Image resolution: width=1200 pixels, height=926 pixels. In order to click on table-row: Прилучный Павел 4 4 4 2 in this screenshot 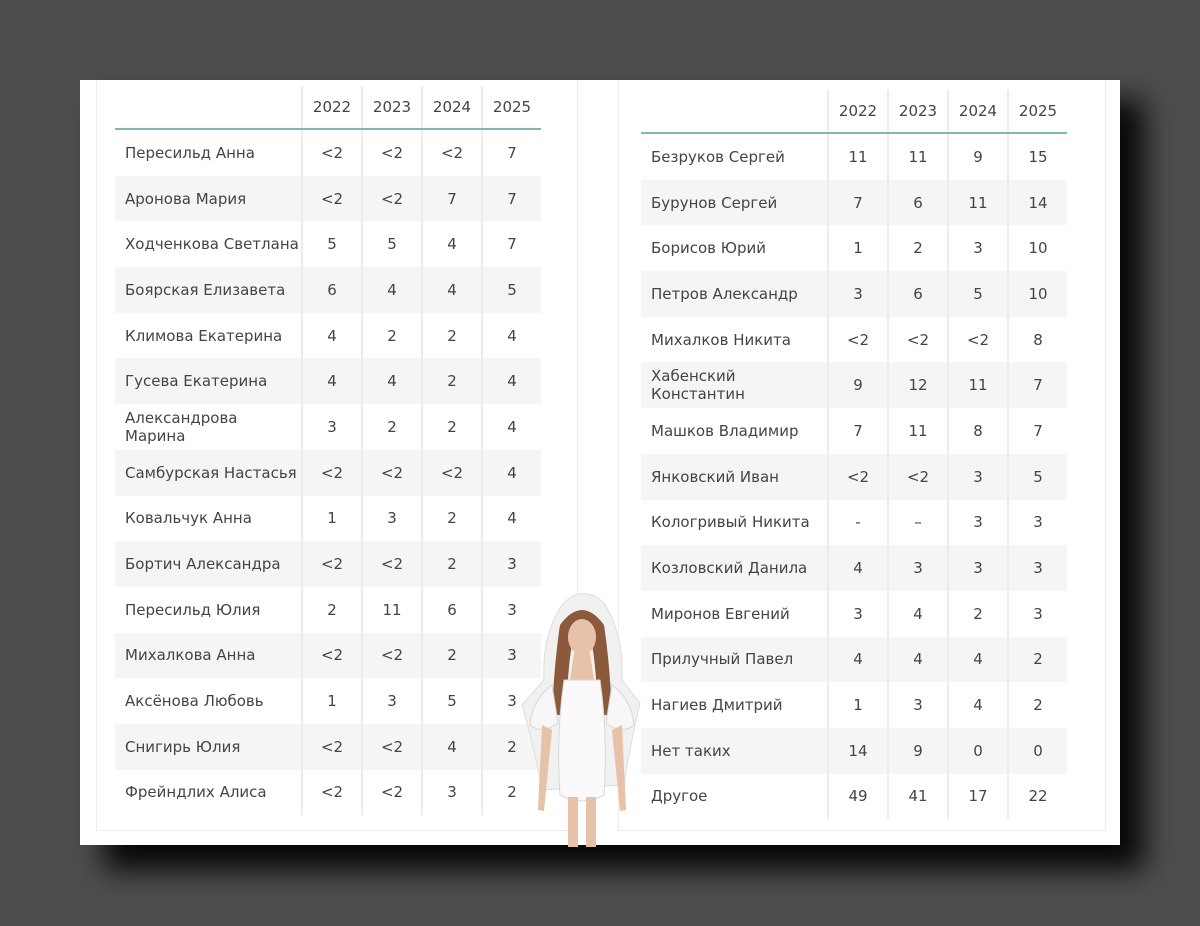, I will do `click(854, 659)`.